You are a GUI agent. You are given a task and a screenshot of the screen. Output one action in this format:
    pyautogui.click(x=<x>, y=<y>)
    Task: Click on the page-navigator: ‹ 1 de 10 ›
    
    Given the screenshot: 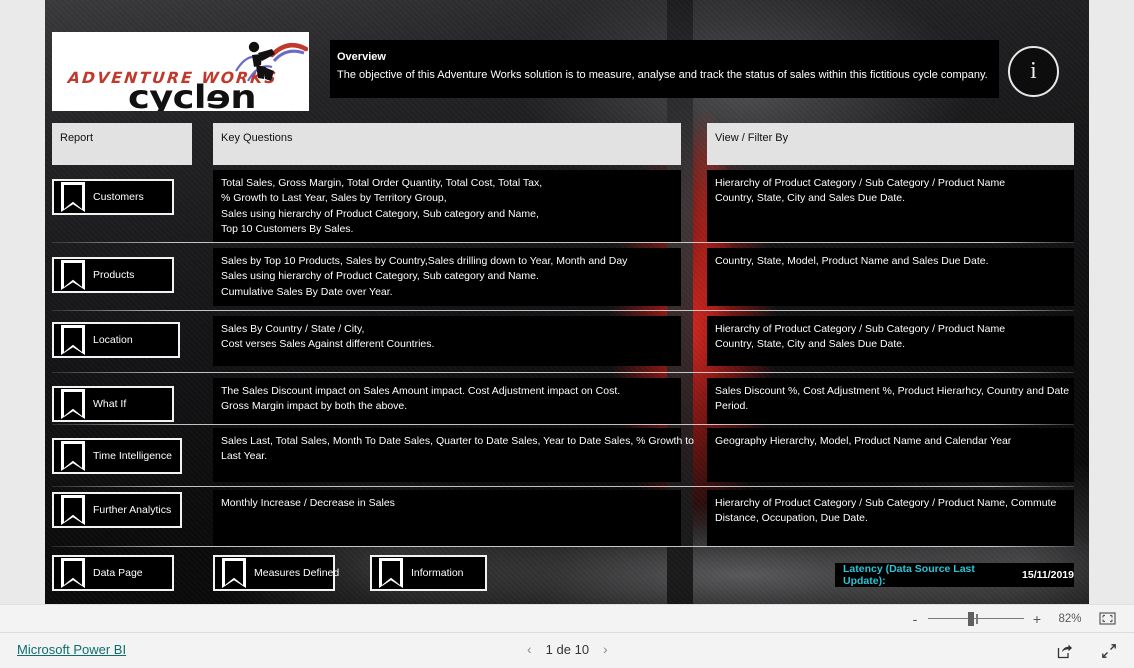 What is the action you would take?
    pyautogui.click(x=567, y=649)
    